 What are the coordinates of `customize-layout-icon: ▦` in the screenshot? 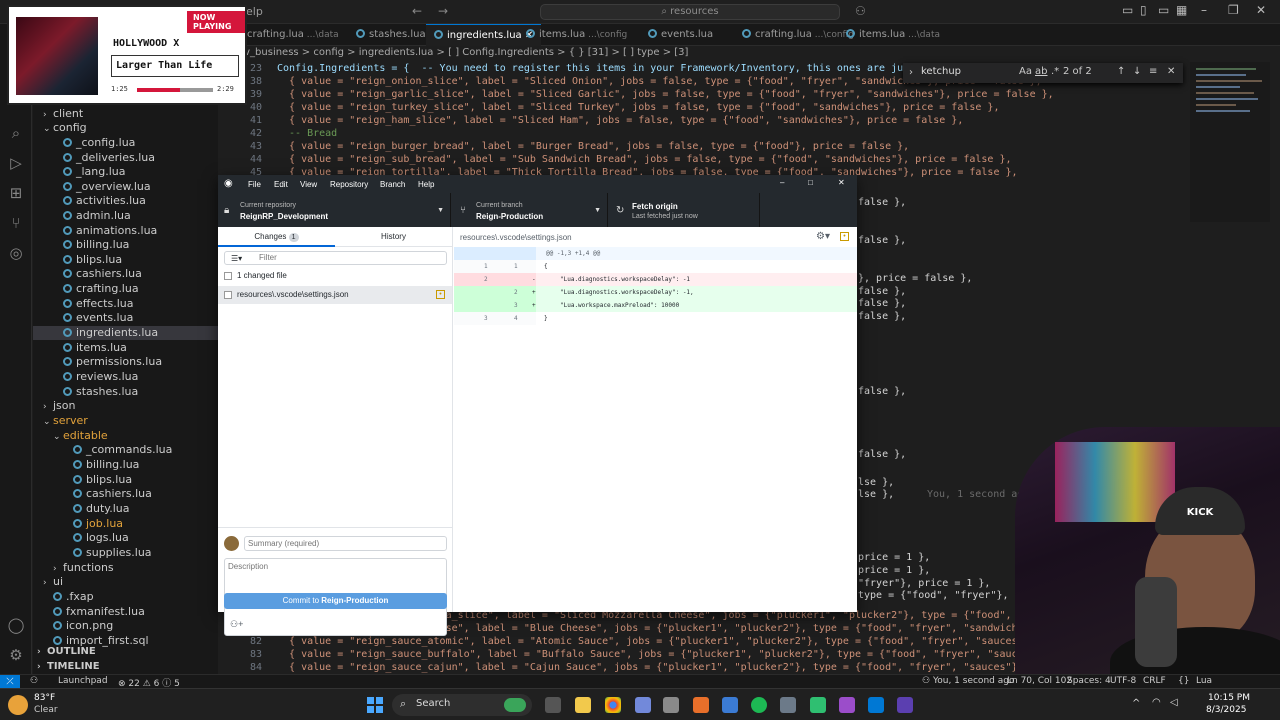 It's located at (1181, 10).